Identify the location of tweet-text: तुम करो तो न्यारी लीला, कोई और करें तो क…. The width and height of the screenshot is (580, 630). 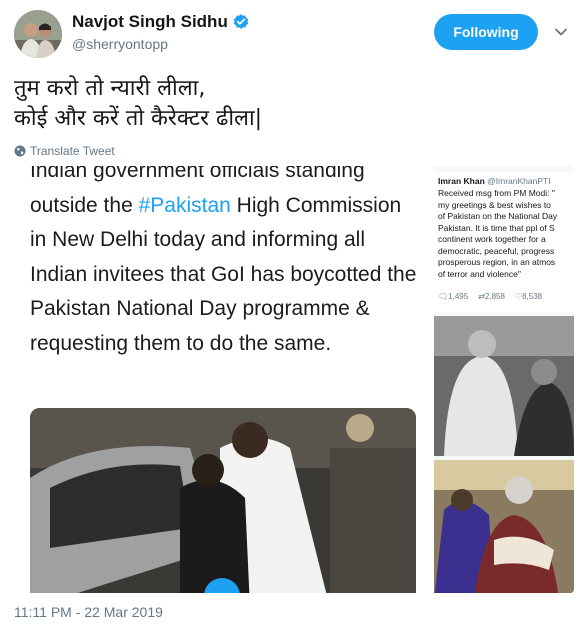
(289, 104).